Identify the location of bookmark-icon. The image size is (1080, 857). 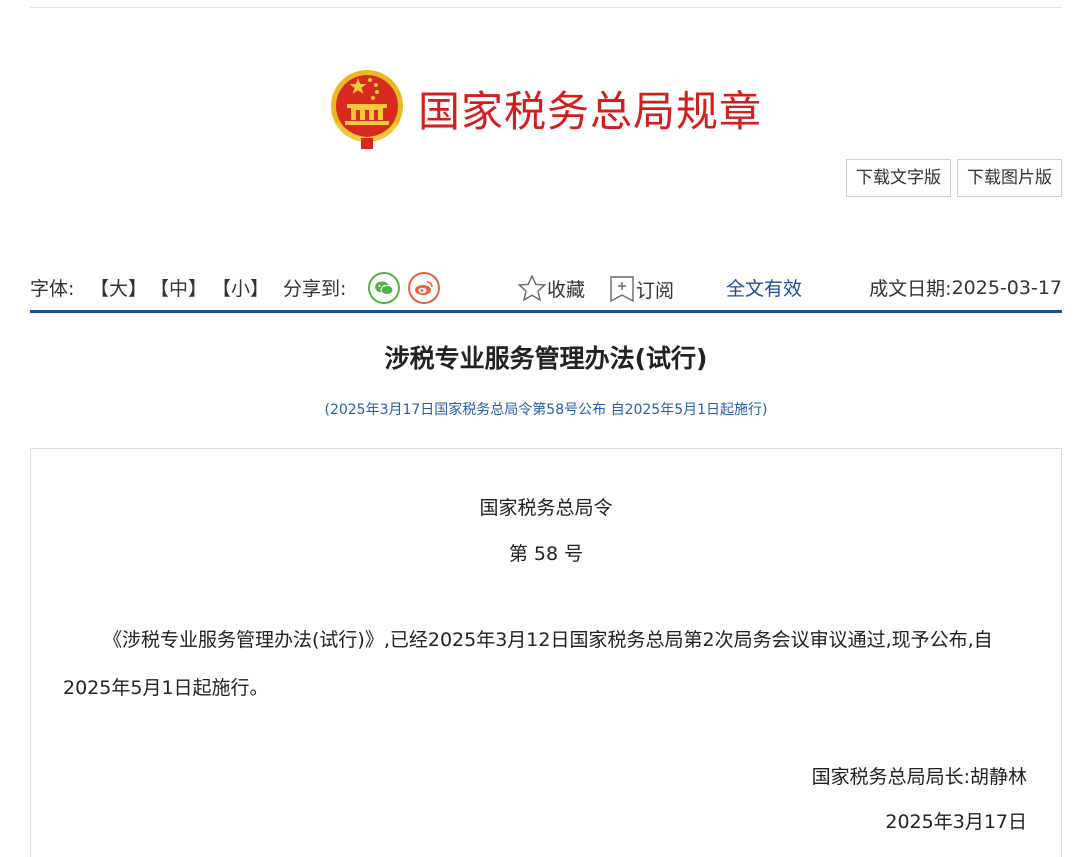
(622, 289).